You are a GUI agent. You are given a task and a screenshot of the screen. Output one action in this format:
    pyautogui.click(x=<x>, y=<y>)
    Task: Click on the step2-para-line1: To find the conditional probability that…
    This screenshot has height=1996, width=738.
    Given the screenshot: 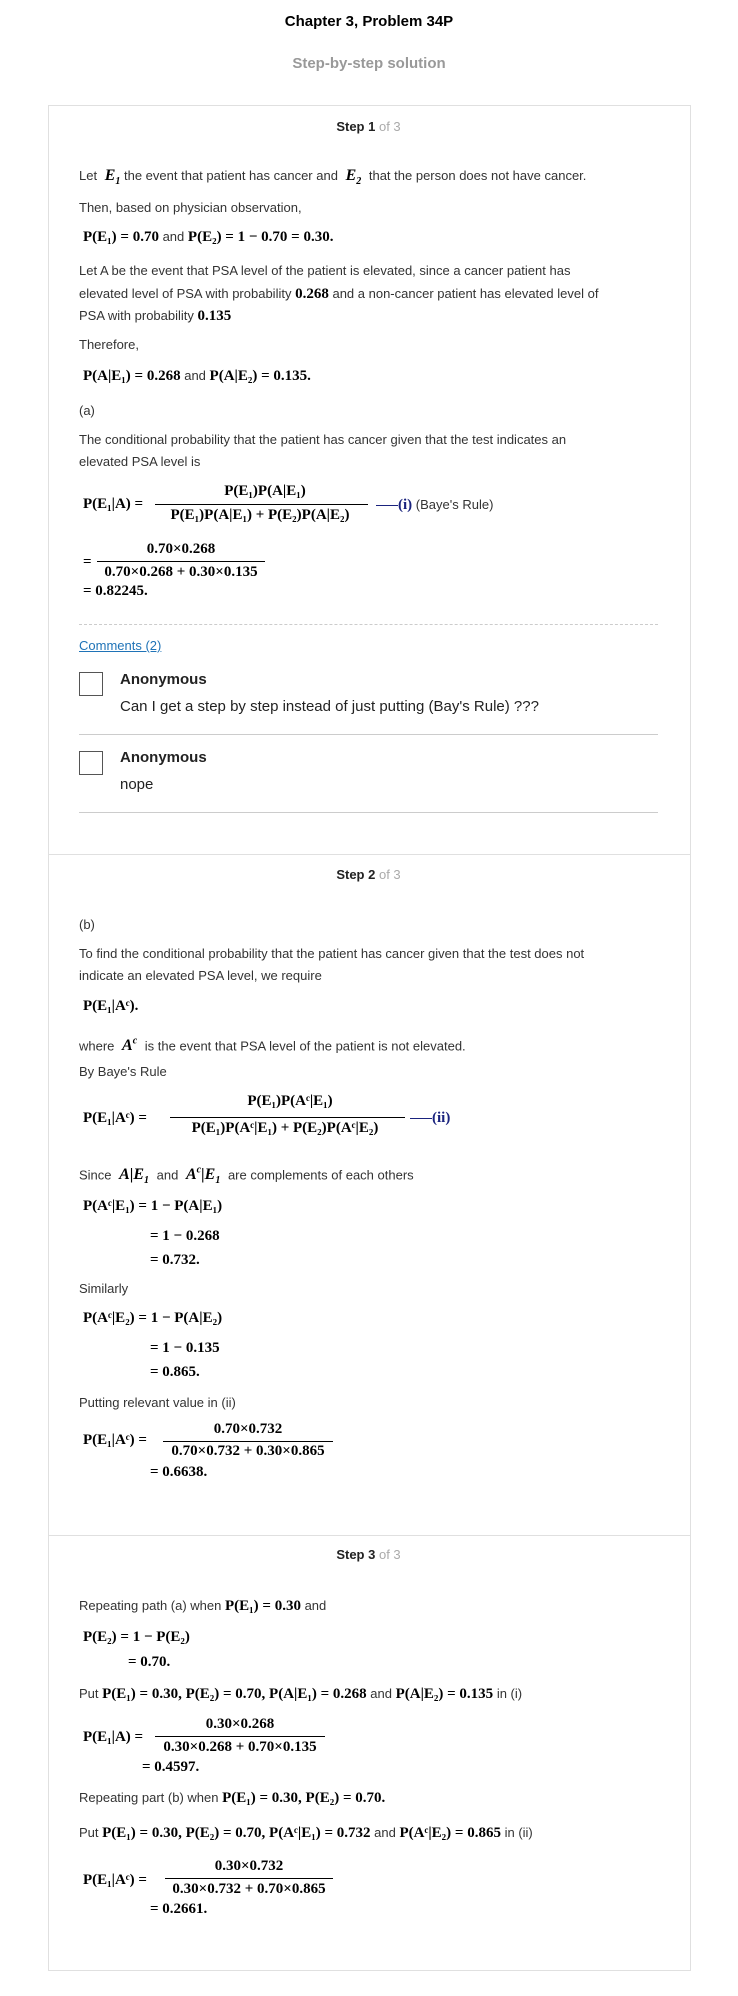 What is the action you would take?
    pyautogui.click(x=332, y=953)
    